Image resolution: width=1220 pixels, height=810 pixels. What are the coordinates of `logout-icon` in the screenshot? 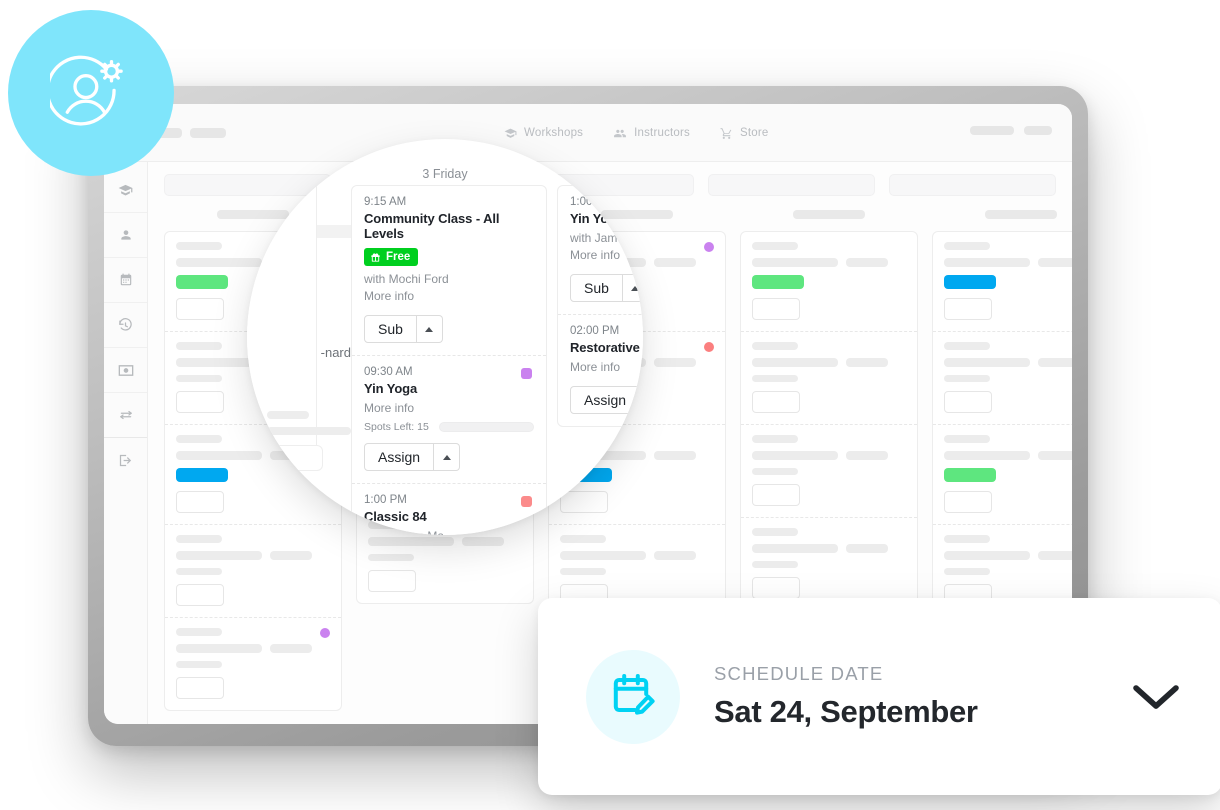 It's located at (125, 460).